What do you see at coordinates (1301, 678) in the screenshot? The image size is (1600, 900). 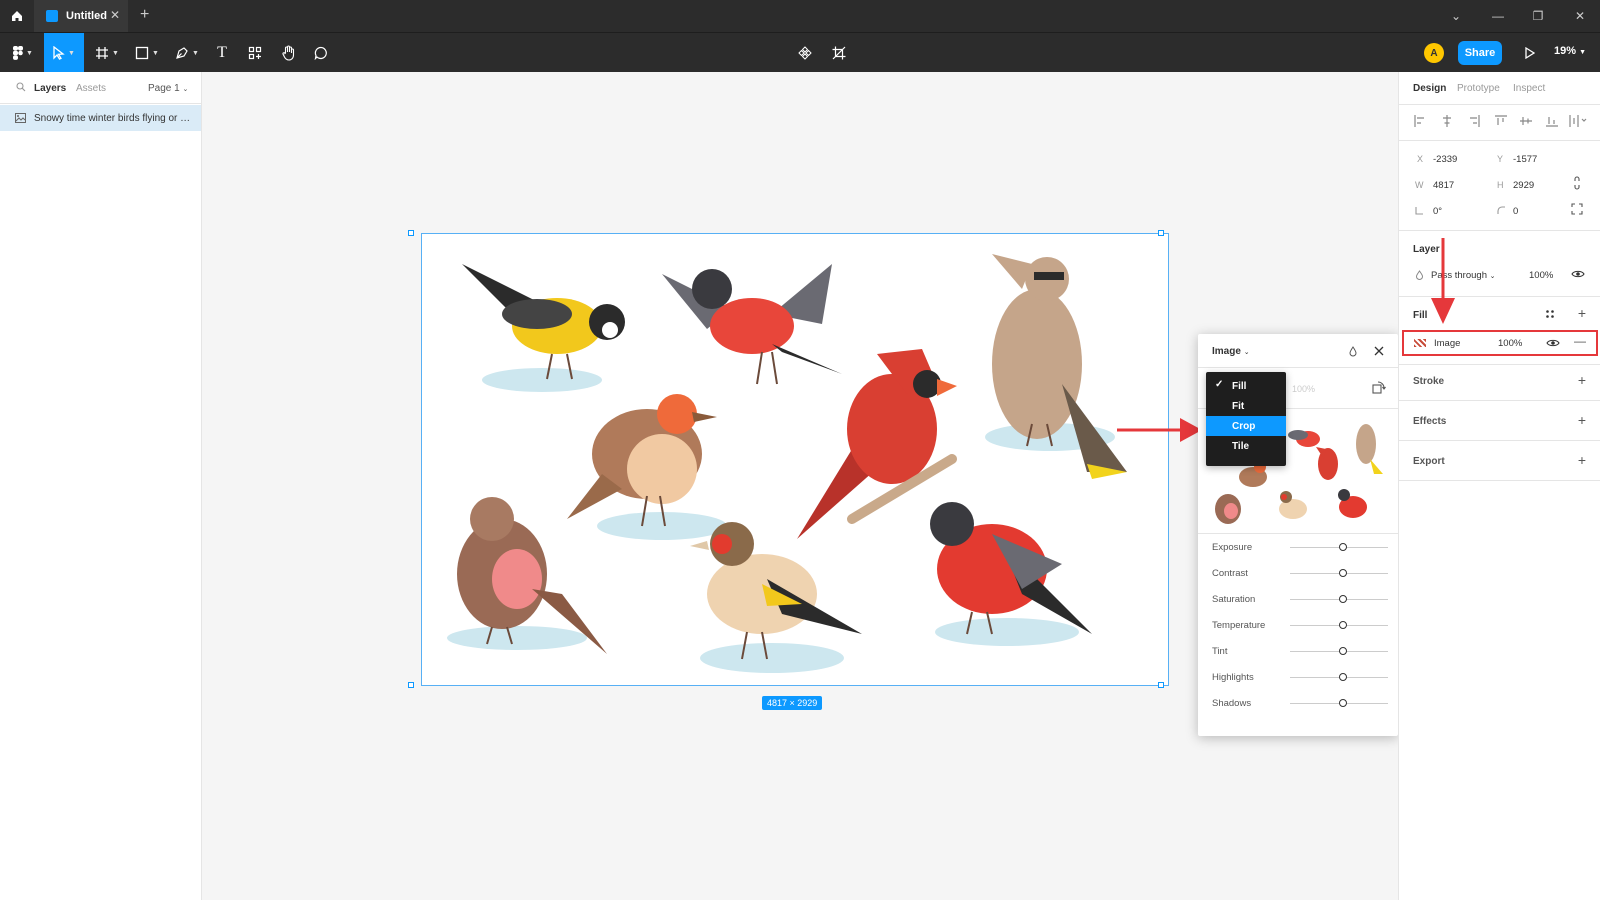 I see `highlights-slider-row: Highlights` at bounding box center [1301, 678].